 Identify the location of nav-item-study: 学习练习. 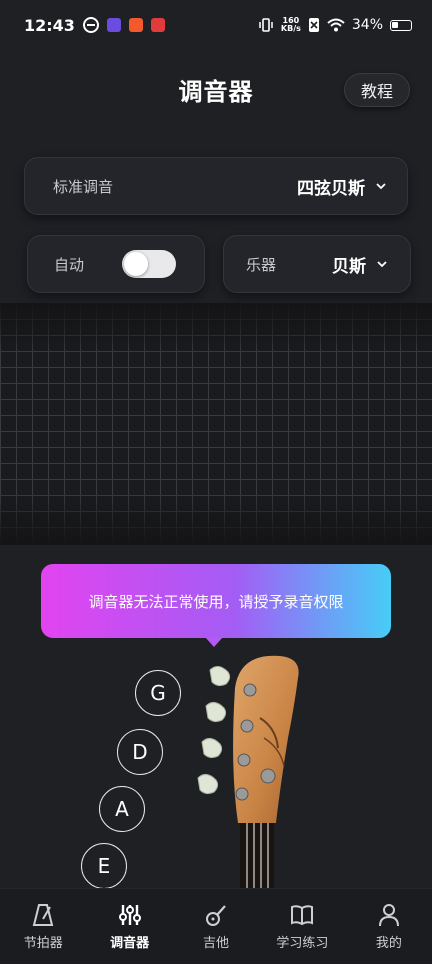
(302, 926).